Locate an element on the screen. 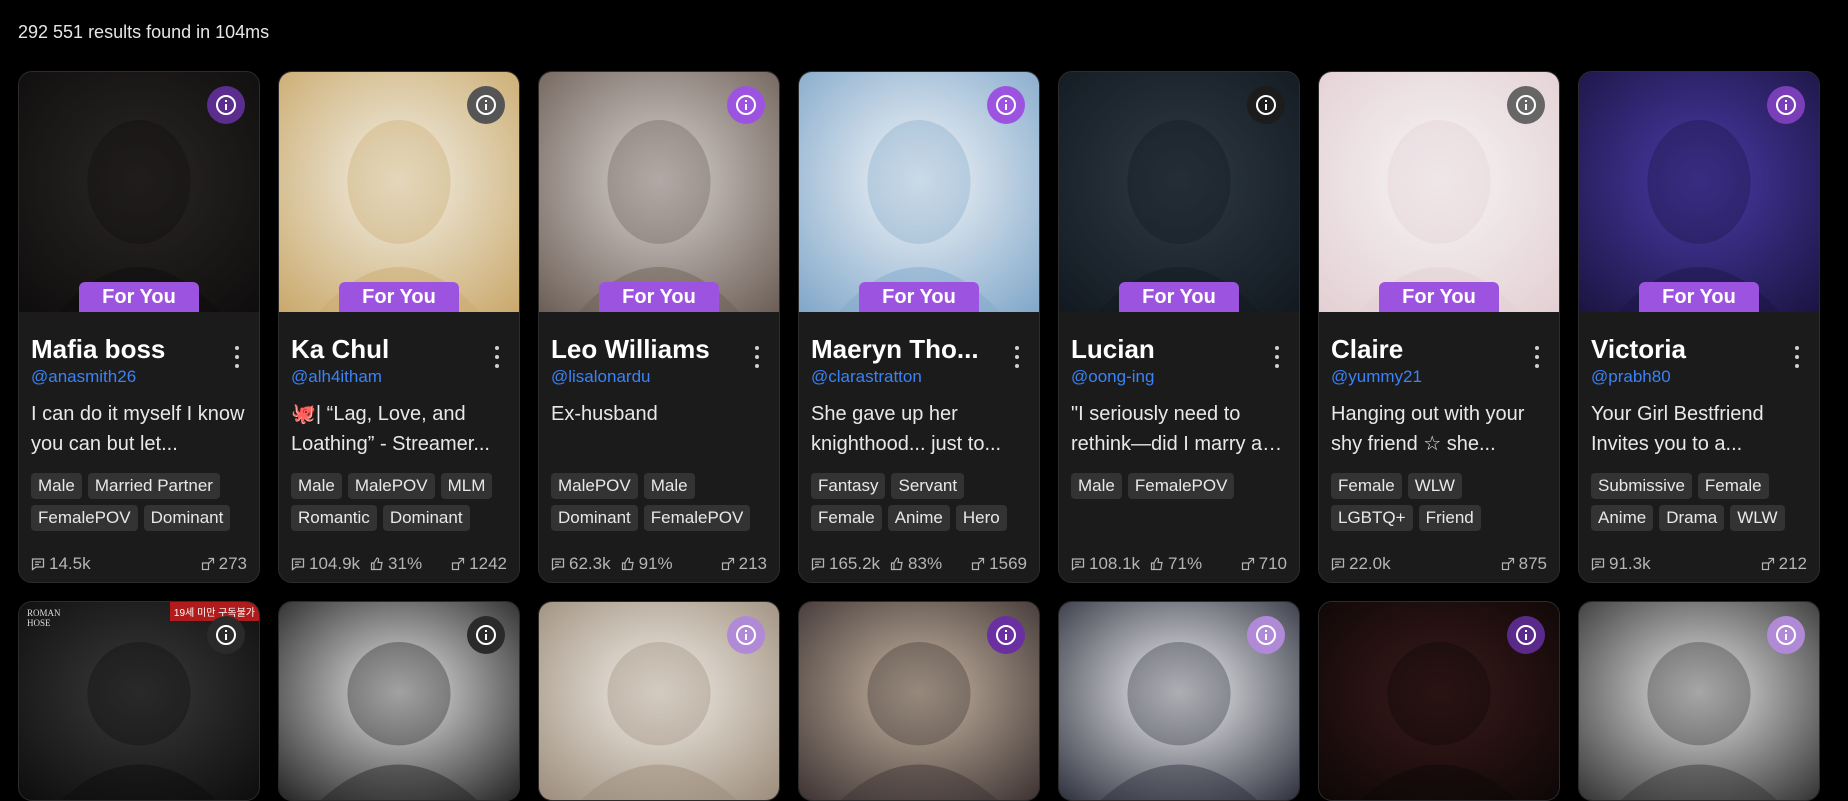  creator-handle: @lisalonardu is located at coordinates (659, 377).